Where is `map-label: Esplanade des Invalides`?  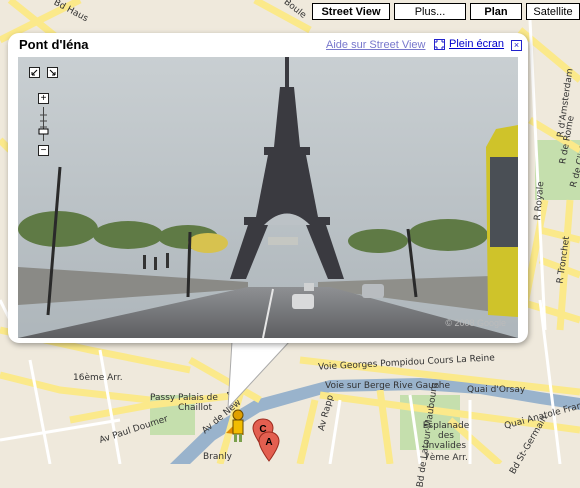
map-label: Esplanade des Invalides is located at coordinates (446, 436).